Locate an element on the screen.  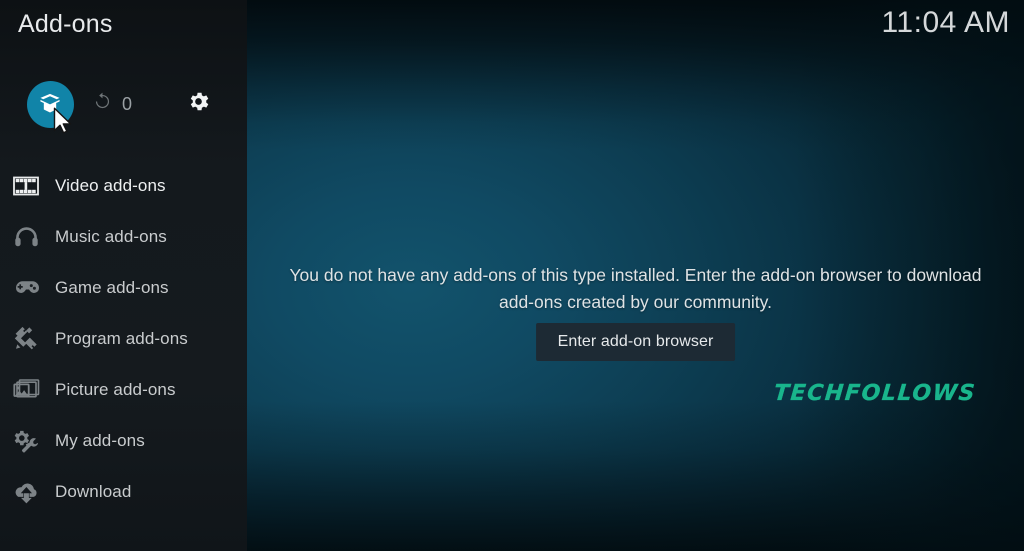
sidebar-item-label: Download is located at coordinates (93, 491).